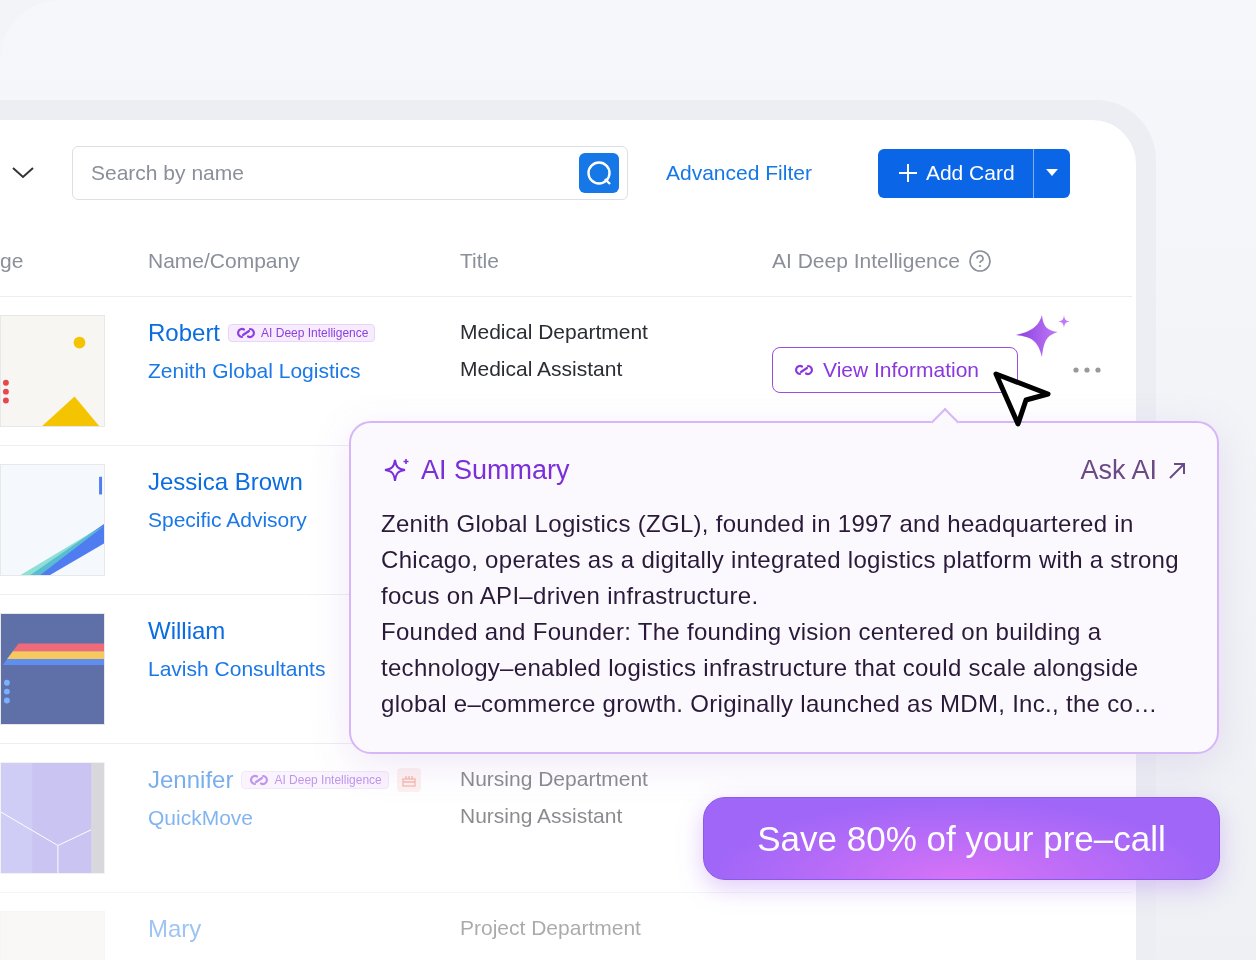 The height and width of the screenshot is (960, 1256). What do you see at coordinates (866, 261) in the screenshot?
I see `column-header: AI Deep Intelligence` at bounding box center [866, 261].